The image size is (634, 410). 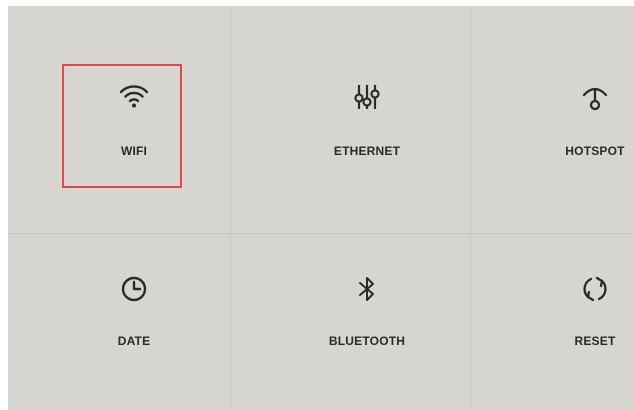 I want to click on bluetooth-tile: BLUETOOTH, so click(x=367, y=311).